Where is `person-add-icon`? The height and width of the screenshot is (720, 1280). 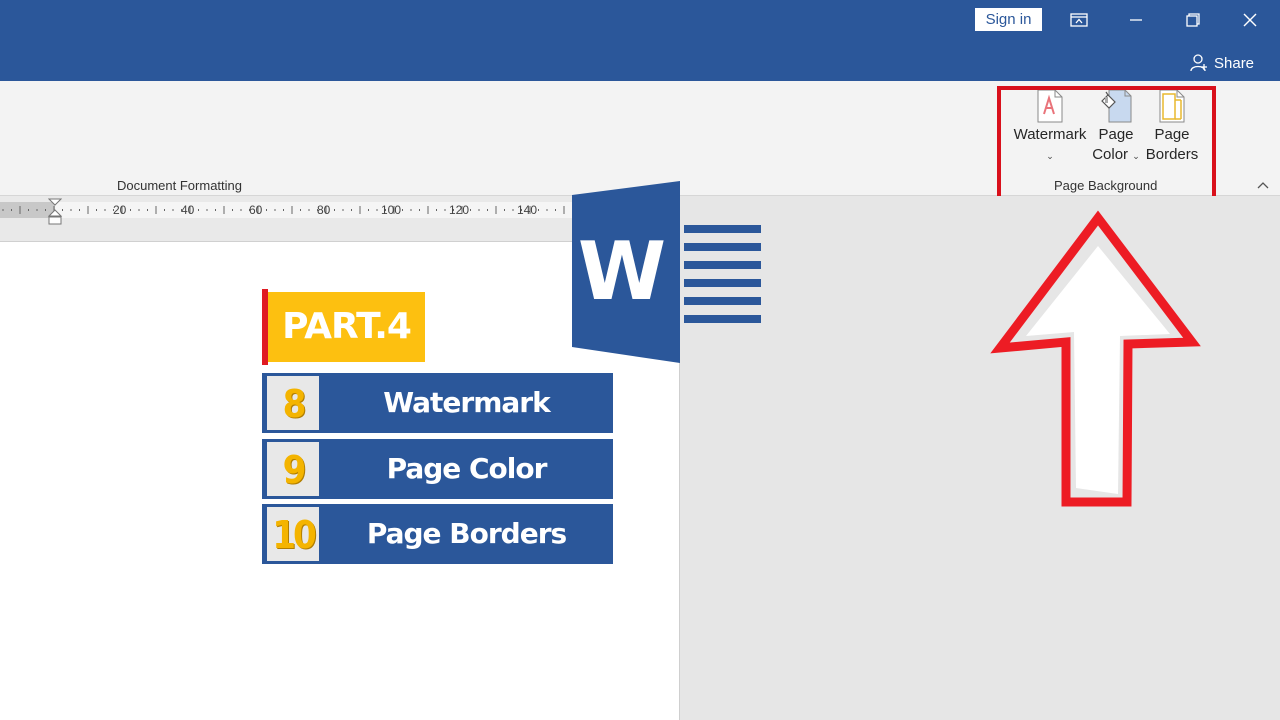 person-add-icon is located at coordinates (1198, 63).